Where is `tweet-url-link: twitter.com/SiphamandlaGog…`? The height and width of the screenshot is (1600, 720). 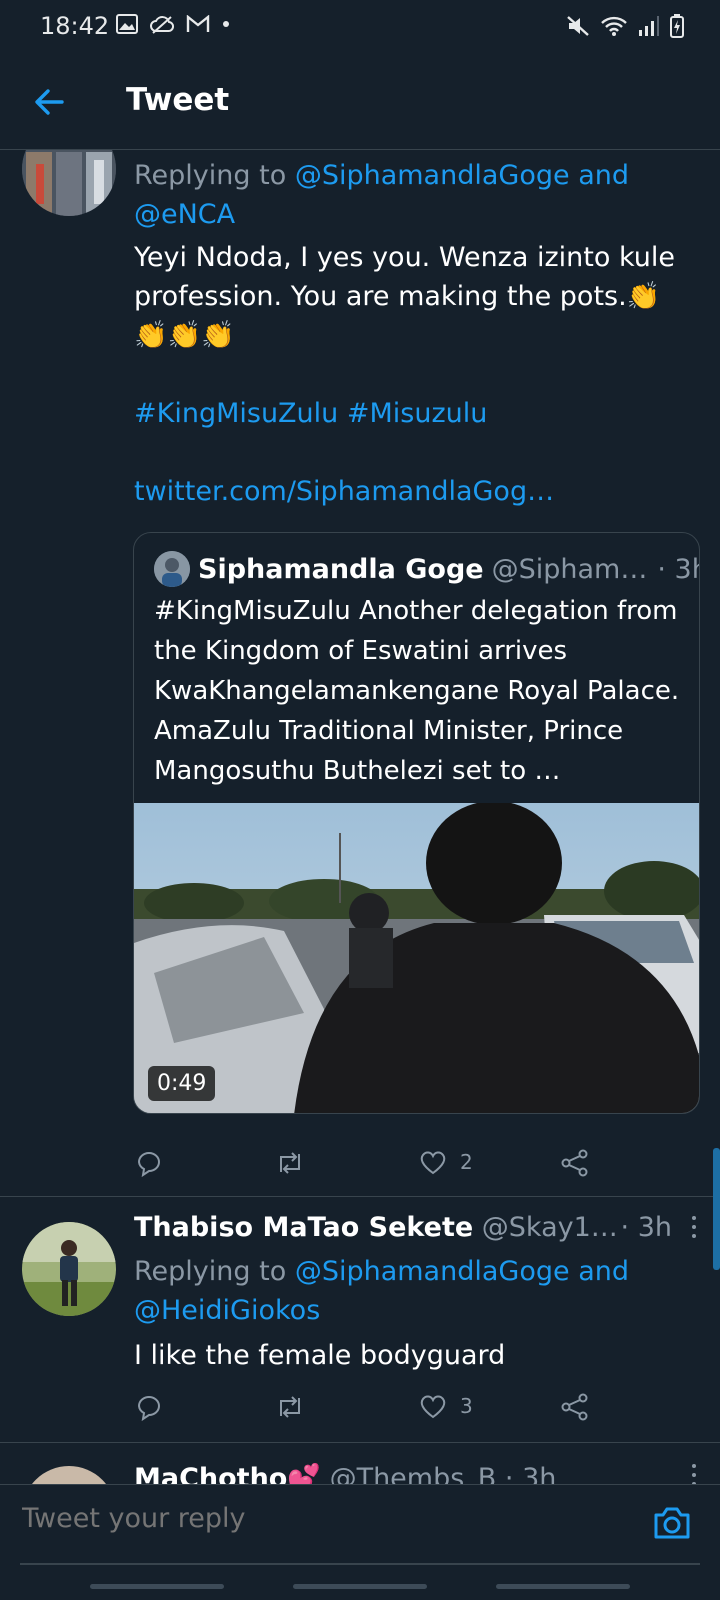
tweet-url-link: twitter.com/SiphamandlaGog… is located at coordinates (344, 491).